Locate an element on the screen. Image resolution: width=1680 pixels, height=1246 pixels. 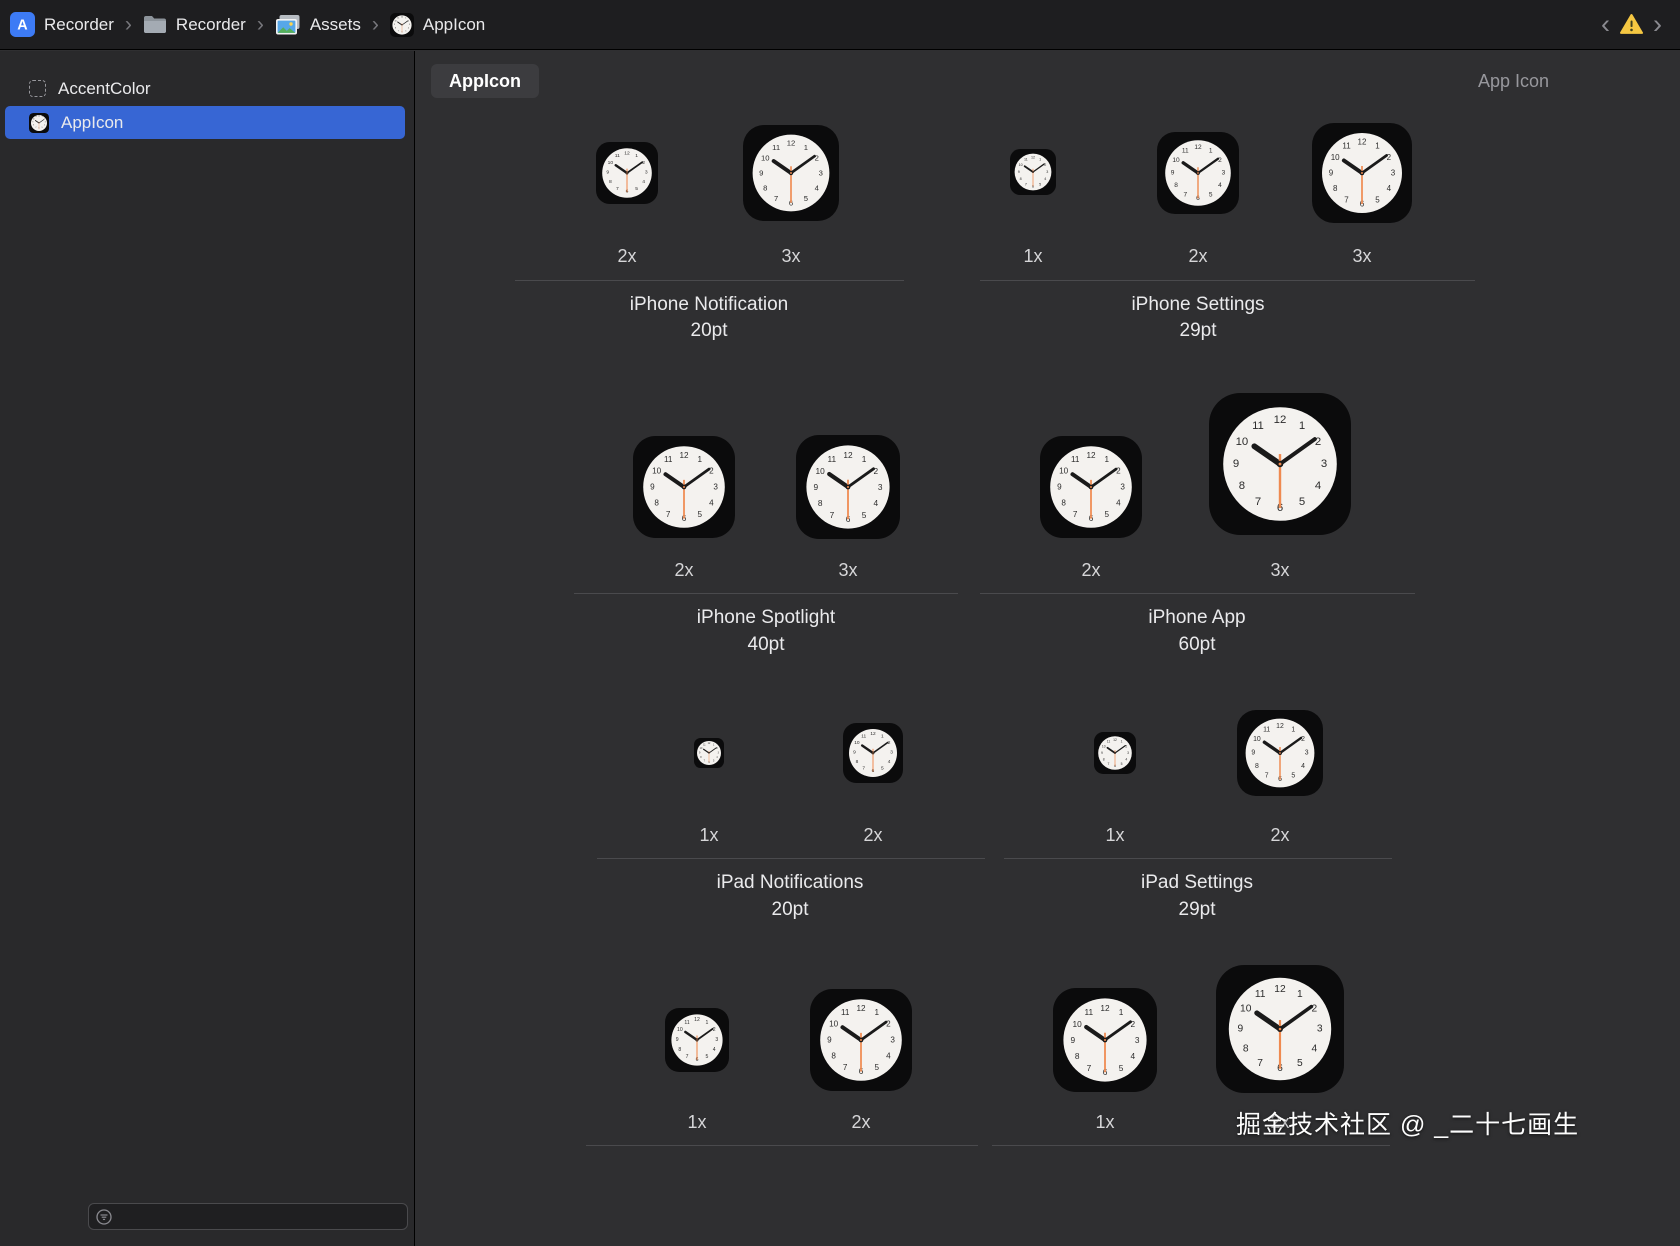
group-size: 20pt is located at coordinates (709, 330).